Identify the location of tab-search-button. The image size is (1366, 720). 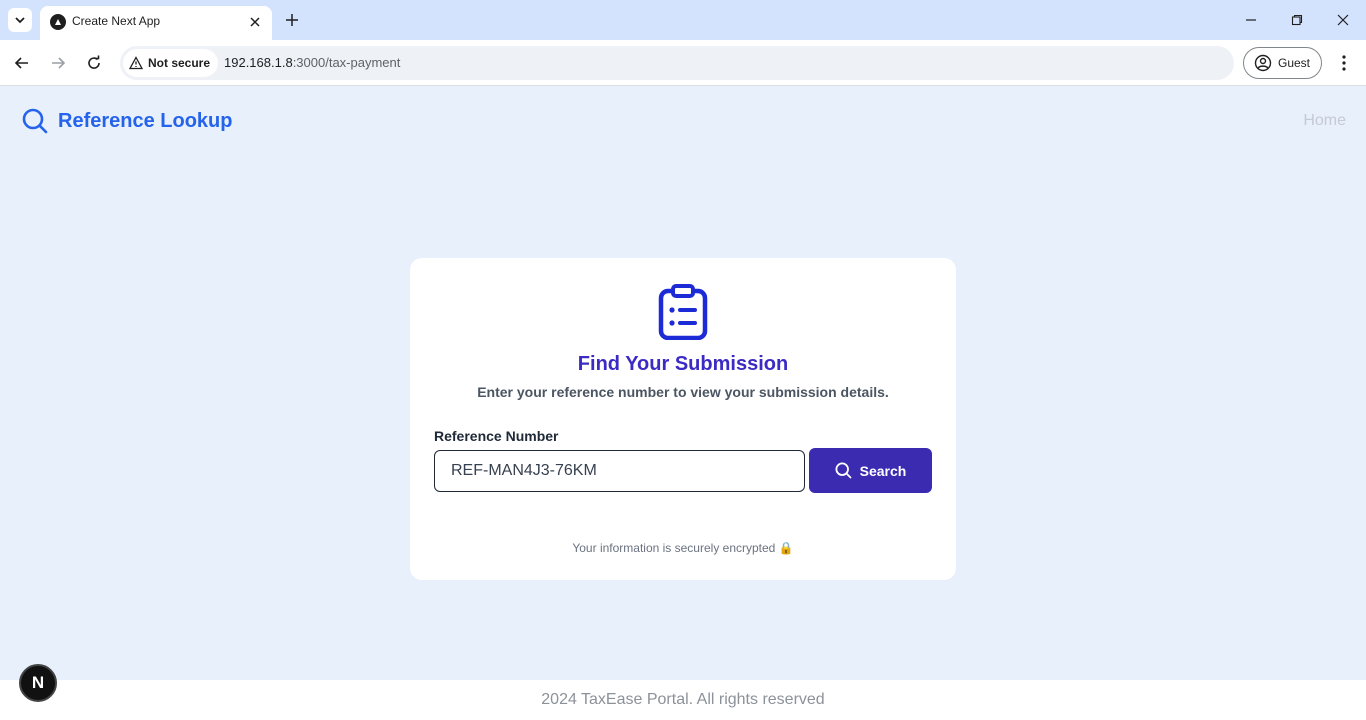
(20, 20).